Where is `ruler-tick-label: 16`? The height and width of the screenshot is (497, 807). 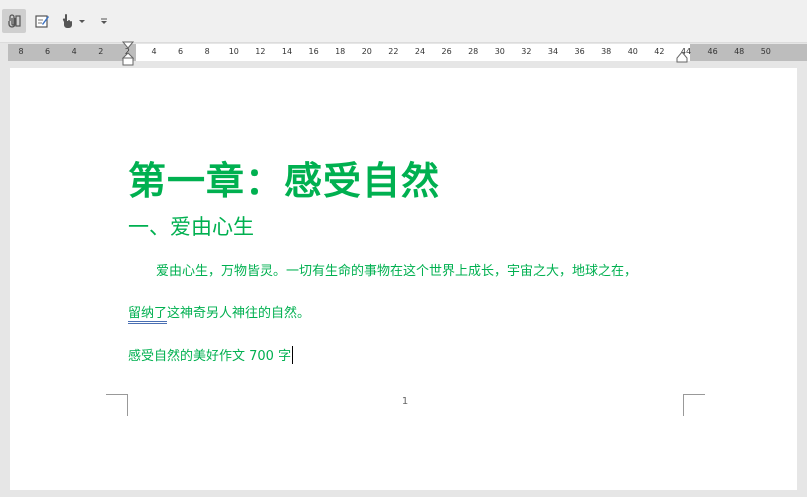
ruler-tick-label: 16 is located at coordinates (313, 51).